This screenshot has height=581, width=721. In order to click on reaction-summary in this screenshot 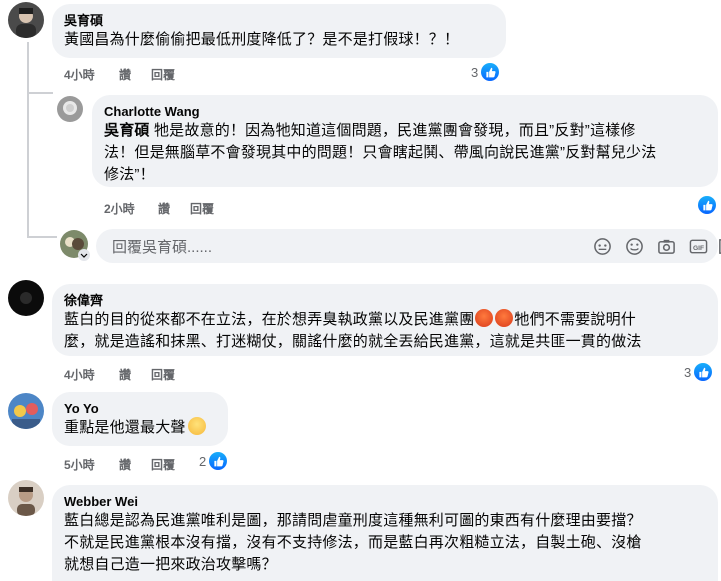, I will do `click(707, 205)`.